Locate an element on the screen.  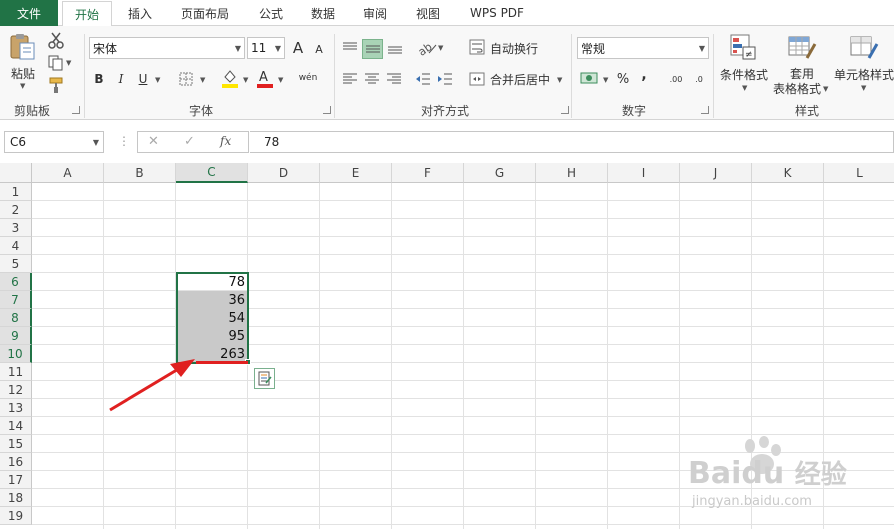
row-header-13: 13 is located at coordinates (16, 408).